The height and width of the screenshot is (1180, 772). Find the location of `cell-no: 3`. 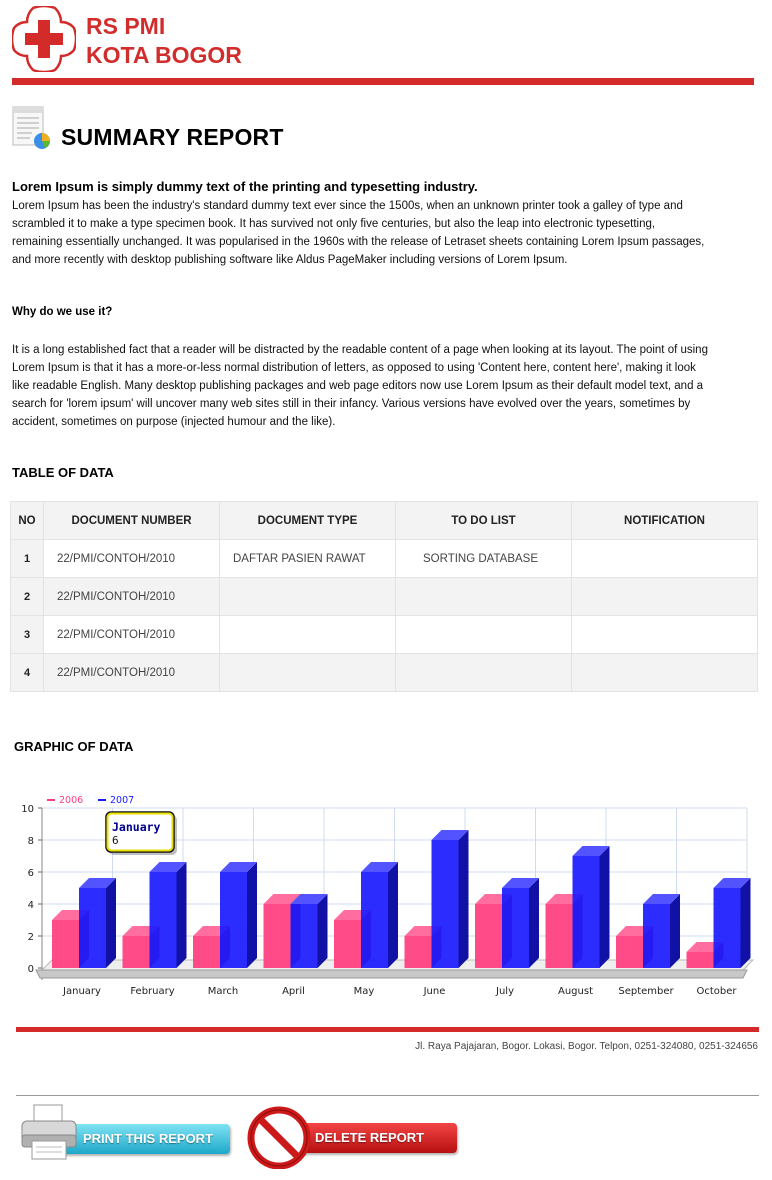

cell-no: 3 is located at coordinates (27, 634).